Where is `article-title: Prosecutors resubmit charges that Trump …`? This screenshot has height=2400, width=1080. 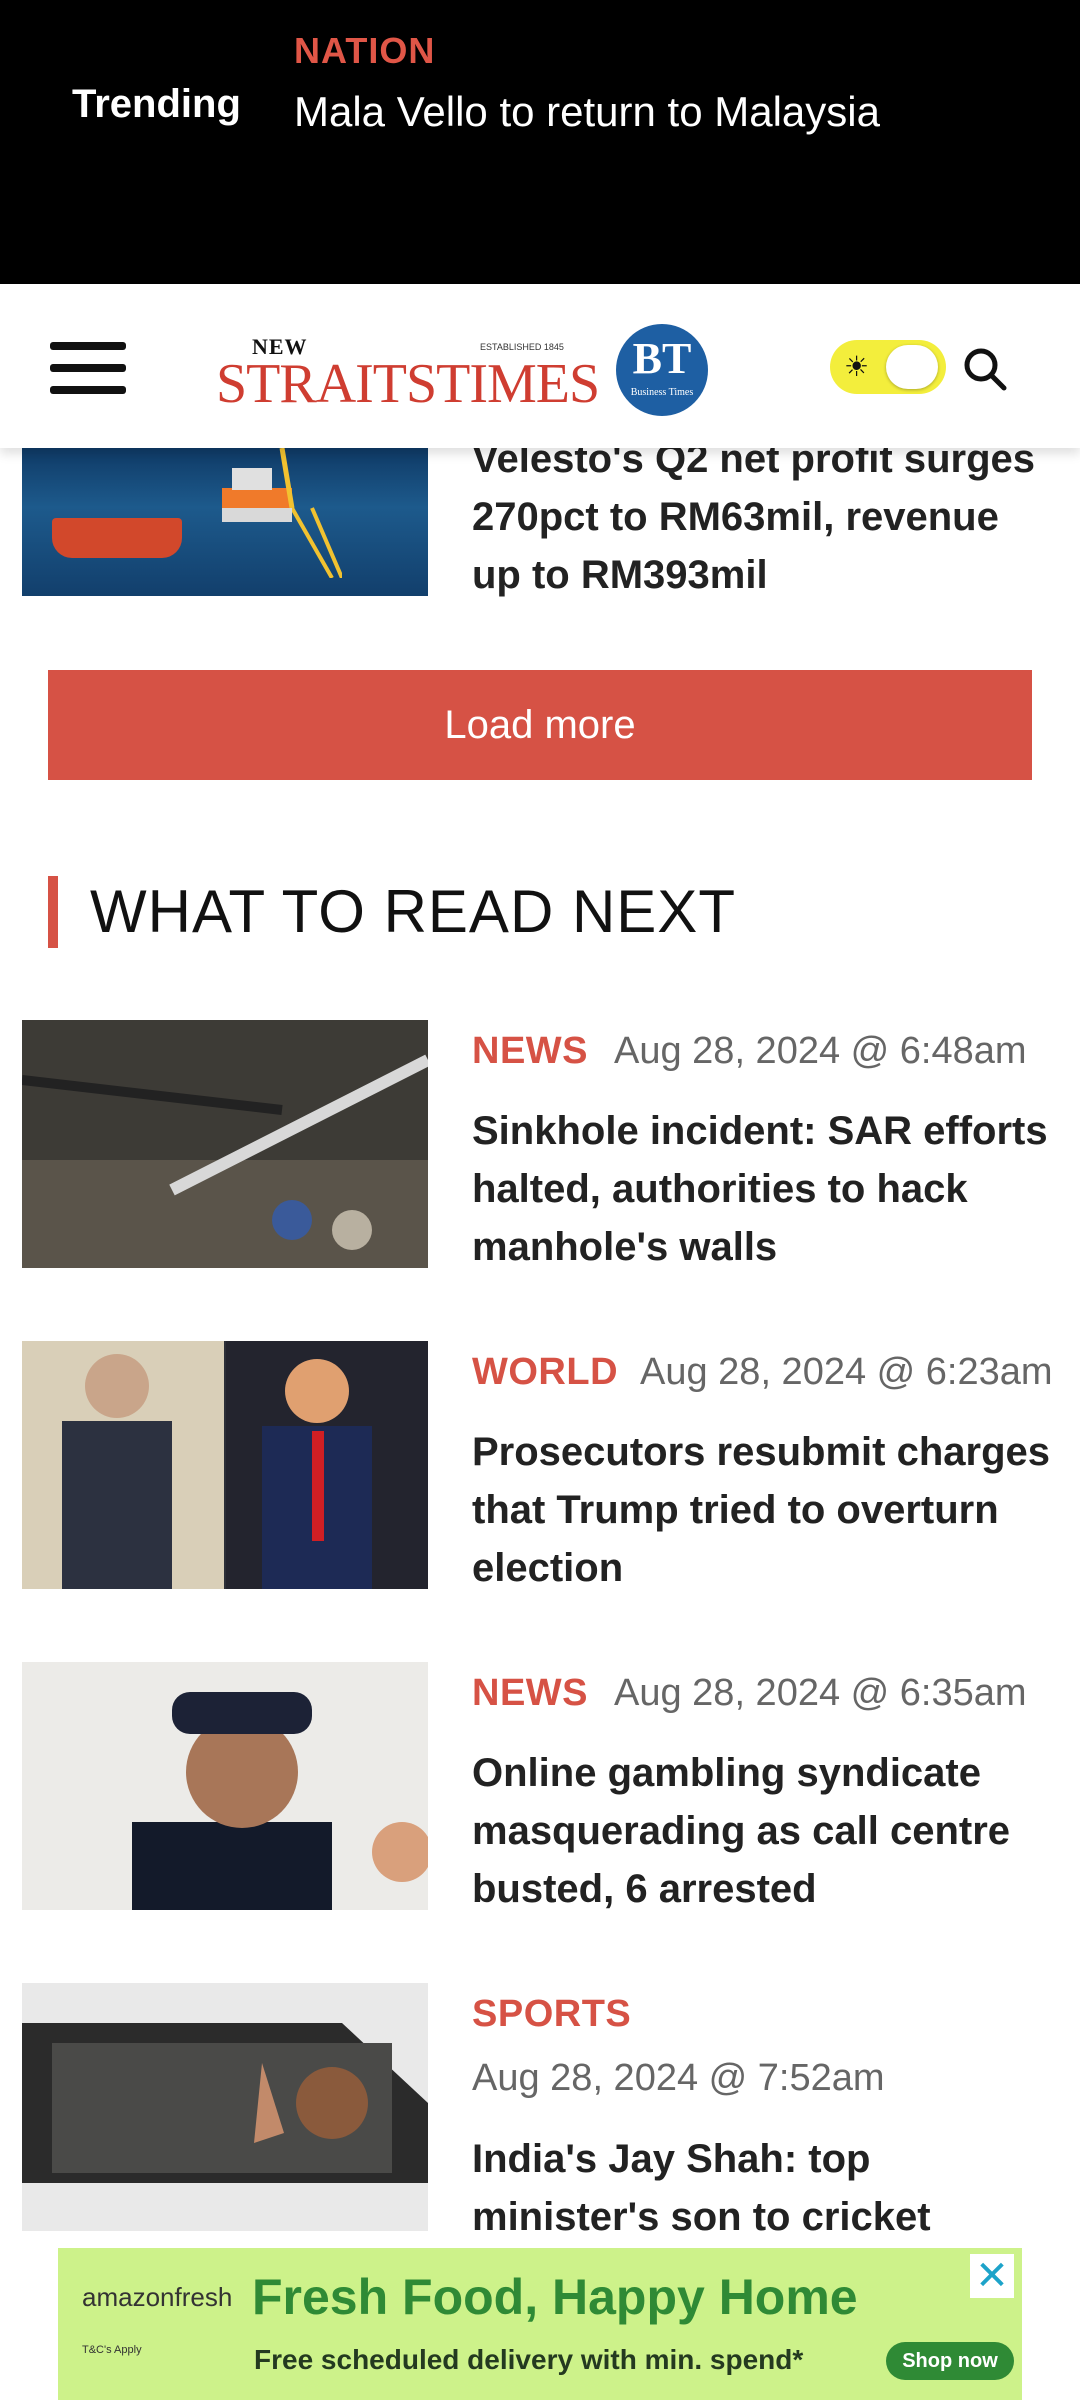
article-title: Prosecutors resubmit charges that Trump … is located at coordinates (767, 1510).